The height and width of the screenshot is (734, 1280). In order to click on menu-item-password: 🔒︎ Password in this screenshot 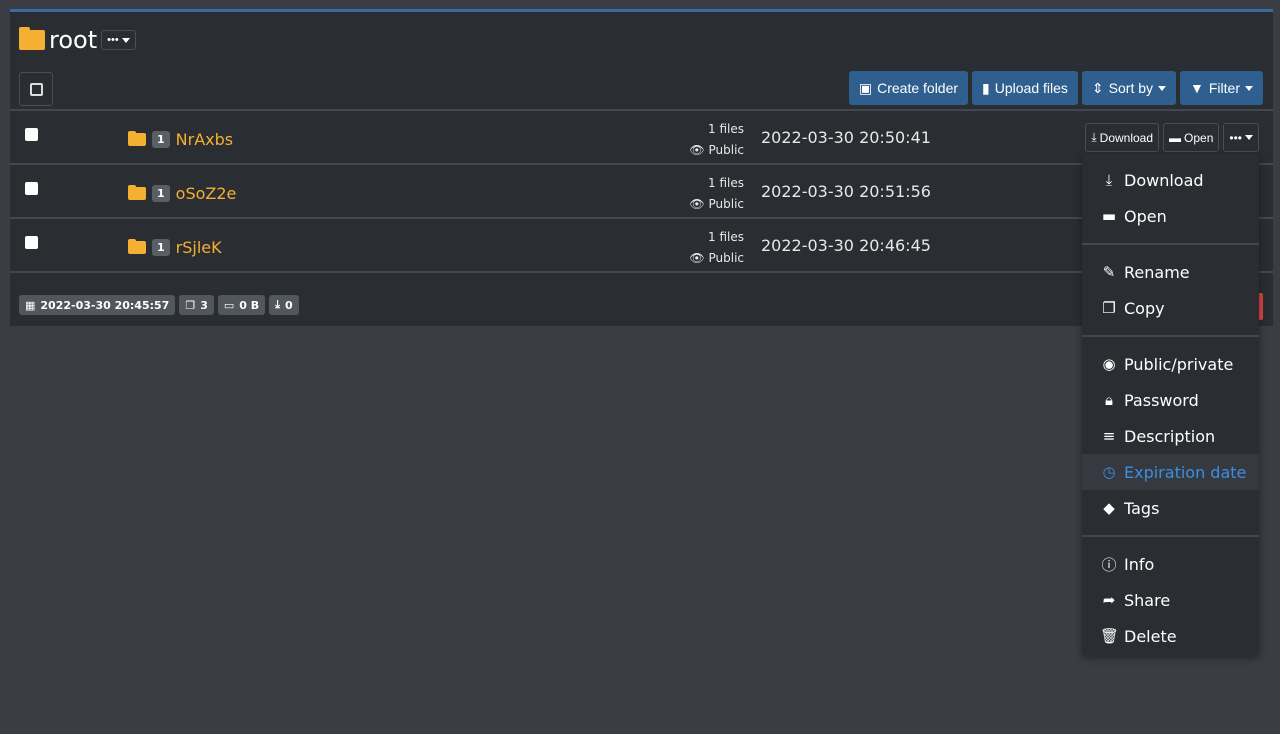, I will do `click(1170, 400)`.